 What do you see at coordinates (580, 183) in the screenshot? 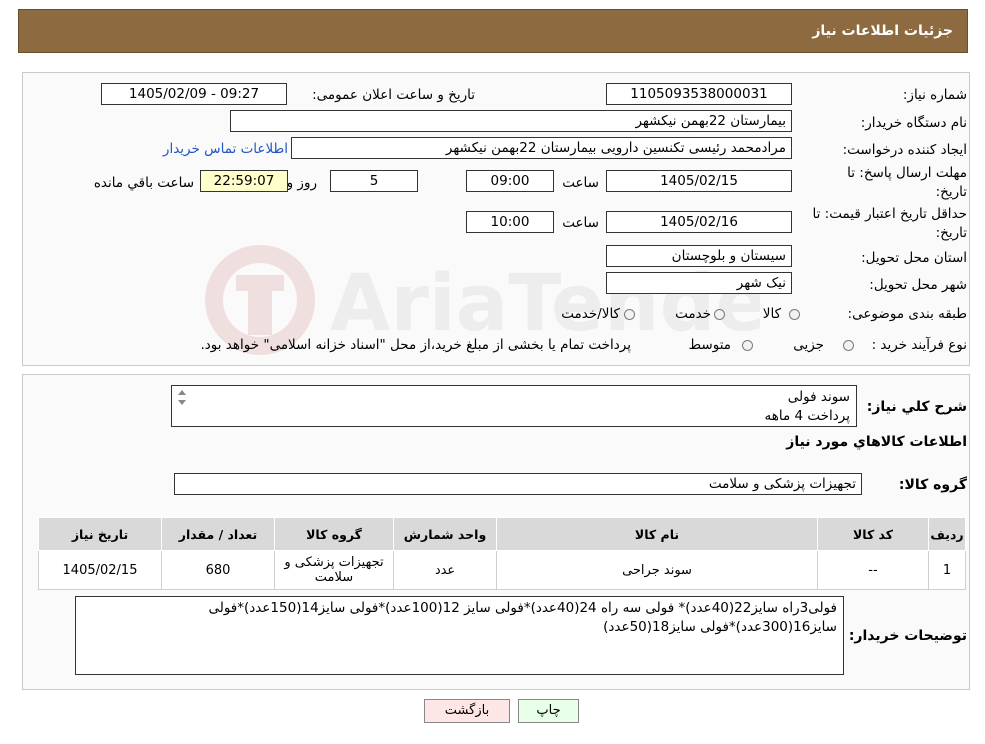
I see `deadline-time-label: ساعت` at bounding box center [580, 183].